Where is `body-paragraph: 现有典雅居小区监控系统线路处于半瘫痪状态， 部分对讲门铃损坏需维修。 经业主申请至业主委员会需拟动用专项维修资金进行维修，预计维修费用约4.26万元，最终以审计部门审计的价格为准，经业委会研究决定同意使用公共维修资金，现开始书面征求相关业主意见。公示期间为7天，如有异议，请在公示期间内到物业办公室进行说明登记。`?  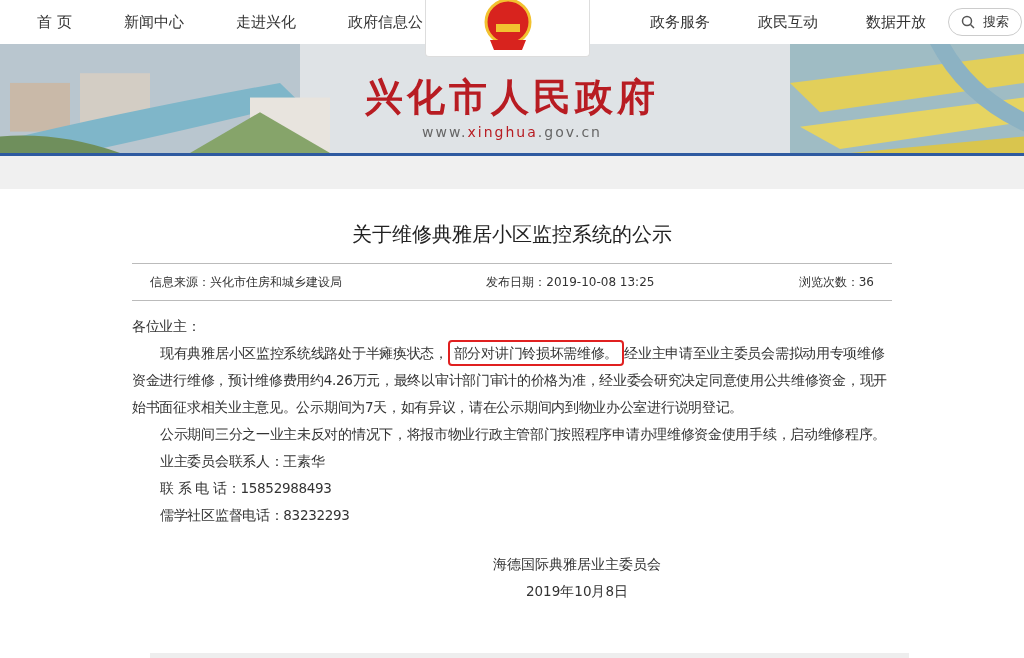 body-paragraph: 现有典雅居小区监控系统线路处于半瘫痪状态， 部分对讲门铃损坏需维修。 经业主申请至业主委员会需拟动用专项维修资金进行维修，预计维修费用约4.26万元，最终以审计部门审计的价格为准，经业委会研究决定同意使用公共维修资金，现开始书面征求相关业主意见。公示期间为7天，如有异议，请在公示期间内到物业办公室进行说明登记。 is located at coordinates (512, 380).